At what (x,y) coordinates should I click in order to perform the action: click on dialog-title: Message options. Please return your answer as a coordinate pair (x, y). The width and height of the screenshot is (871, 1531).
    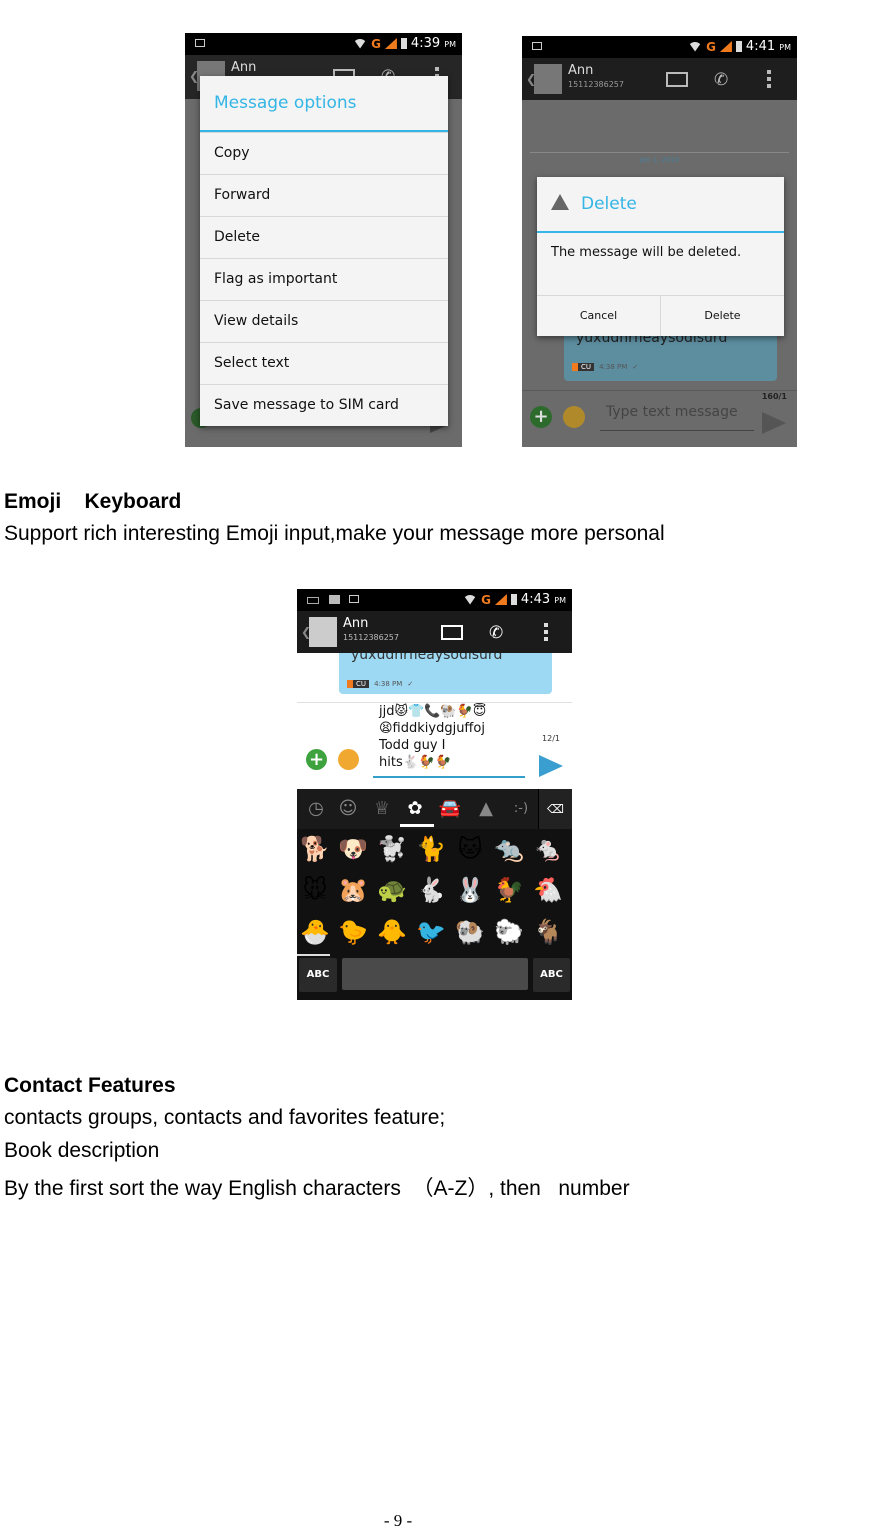
    Looking at the image, I should click on (324, 104).